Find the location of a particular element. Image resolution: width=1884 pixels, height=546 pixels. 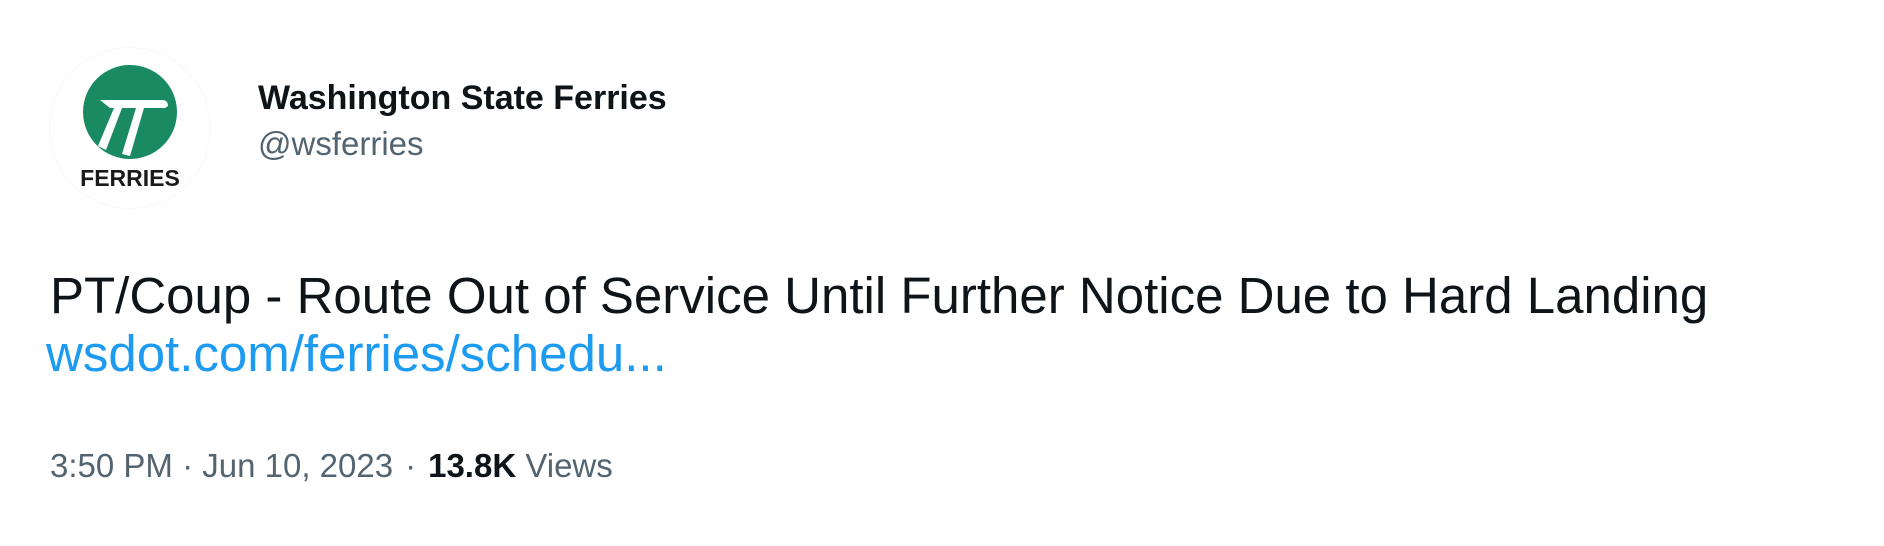

avatar-logo-text: FERRIES is located at coordinates (130, 178).